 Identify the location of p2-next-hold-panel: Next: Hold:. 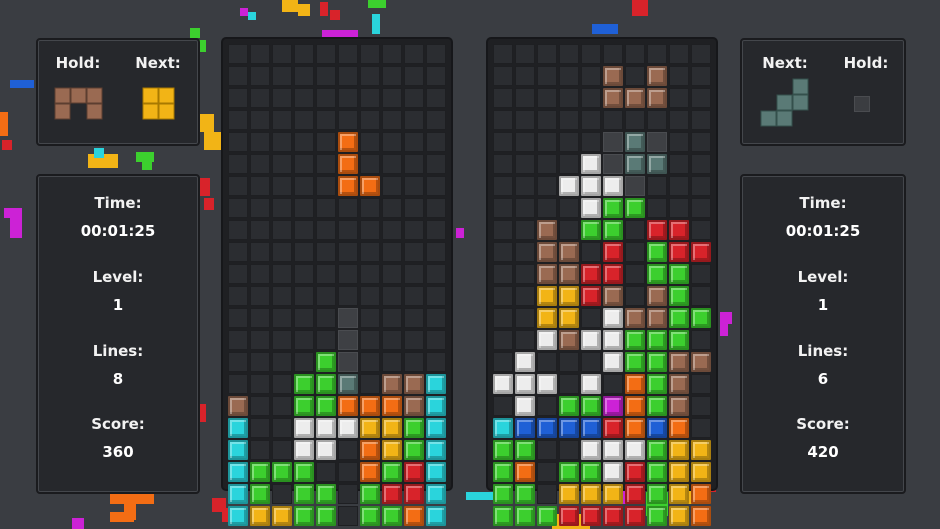
(823, 92).